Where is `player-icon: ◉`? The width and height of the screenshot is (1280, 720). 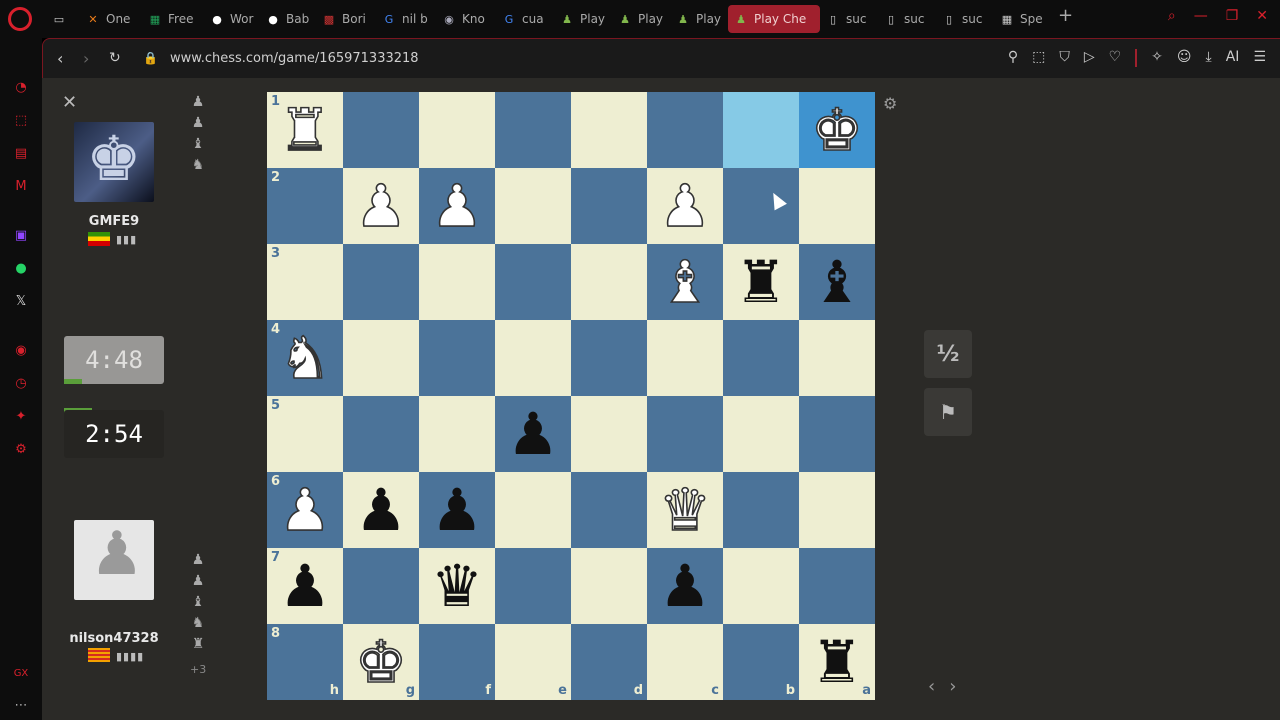
player-icon: ◉ is located at coordinates (21, 350).